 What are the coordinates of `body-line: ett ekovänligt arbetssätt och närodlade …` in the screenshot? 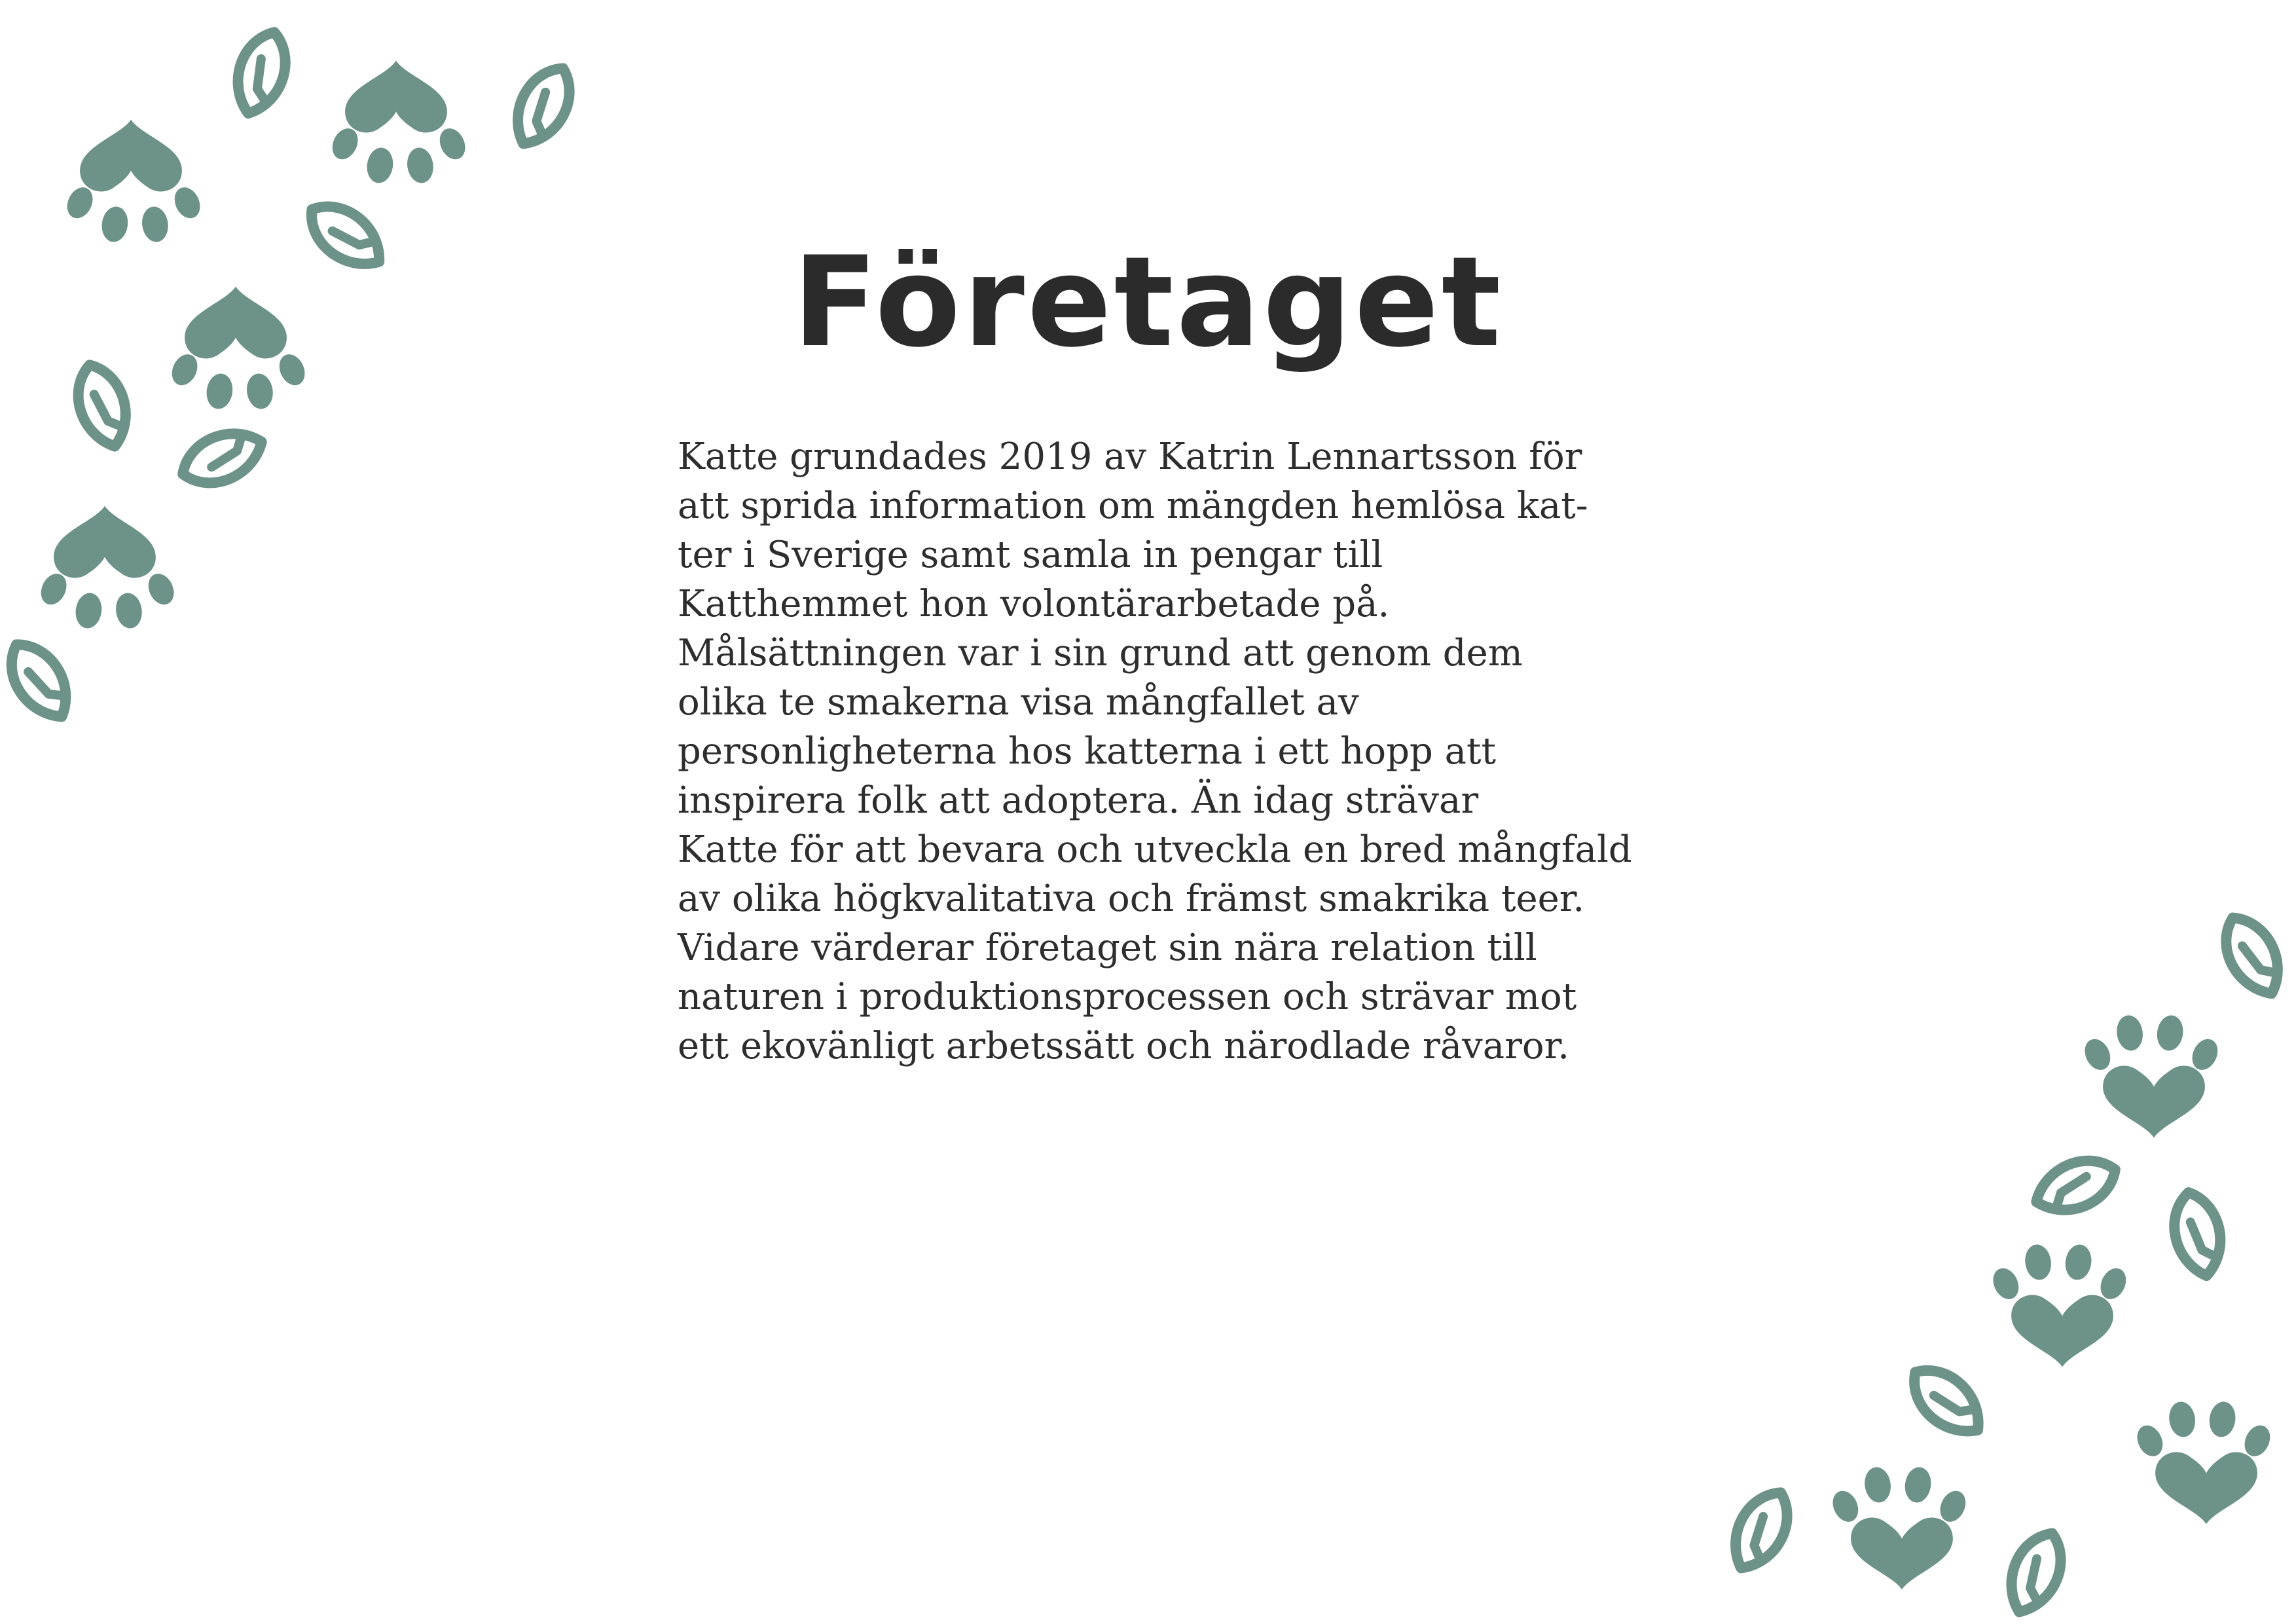 It's located at (1124, 1046).